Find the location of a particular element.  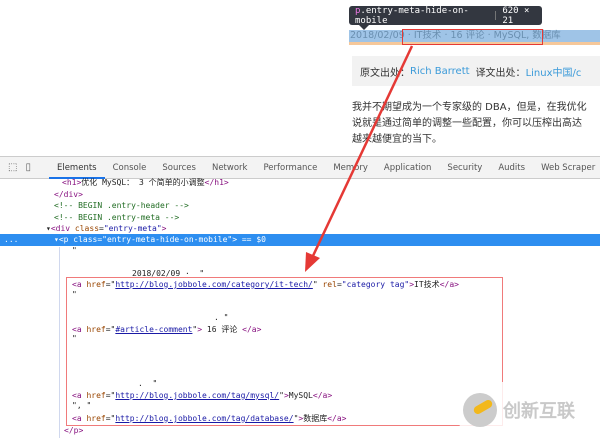

tab-application: Application is located at coordinates (408, 168).